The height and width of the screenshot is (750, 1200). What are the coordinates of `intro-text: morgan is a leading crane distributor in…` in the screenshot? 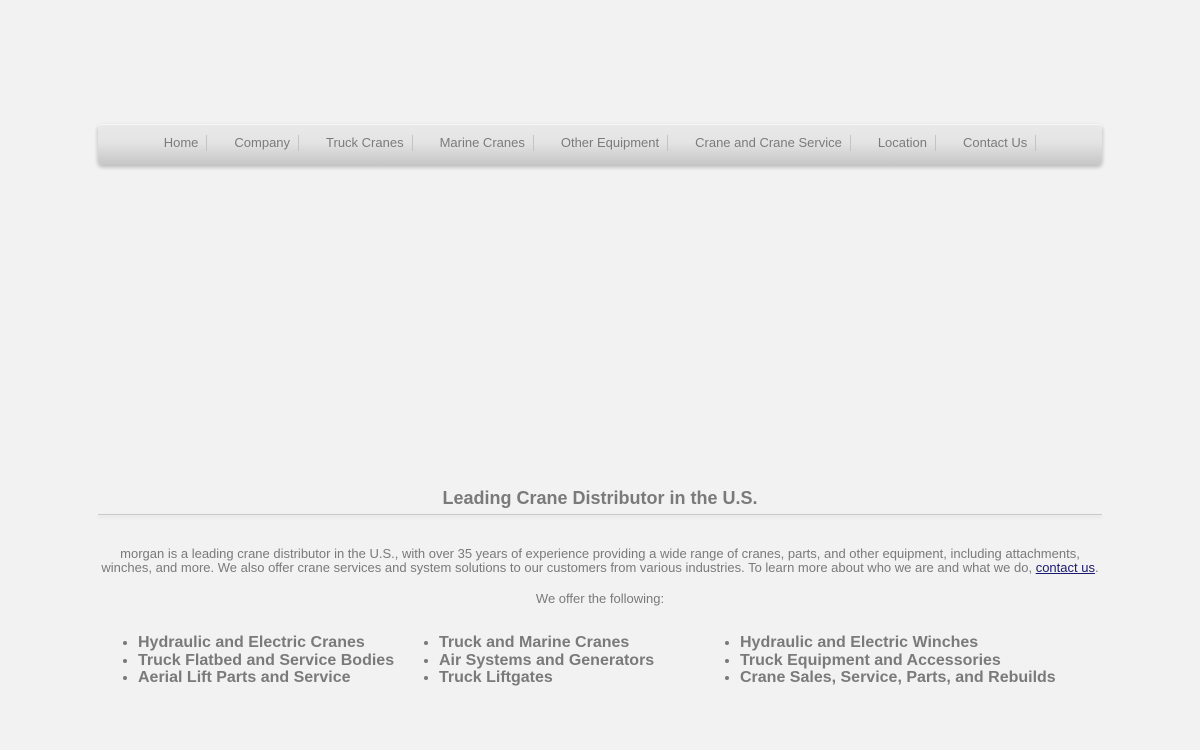 It's located at (590, 560).